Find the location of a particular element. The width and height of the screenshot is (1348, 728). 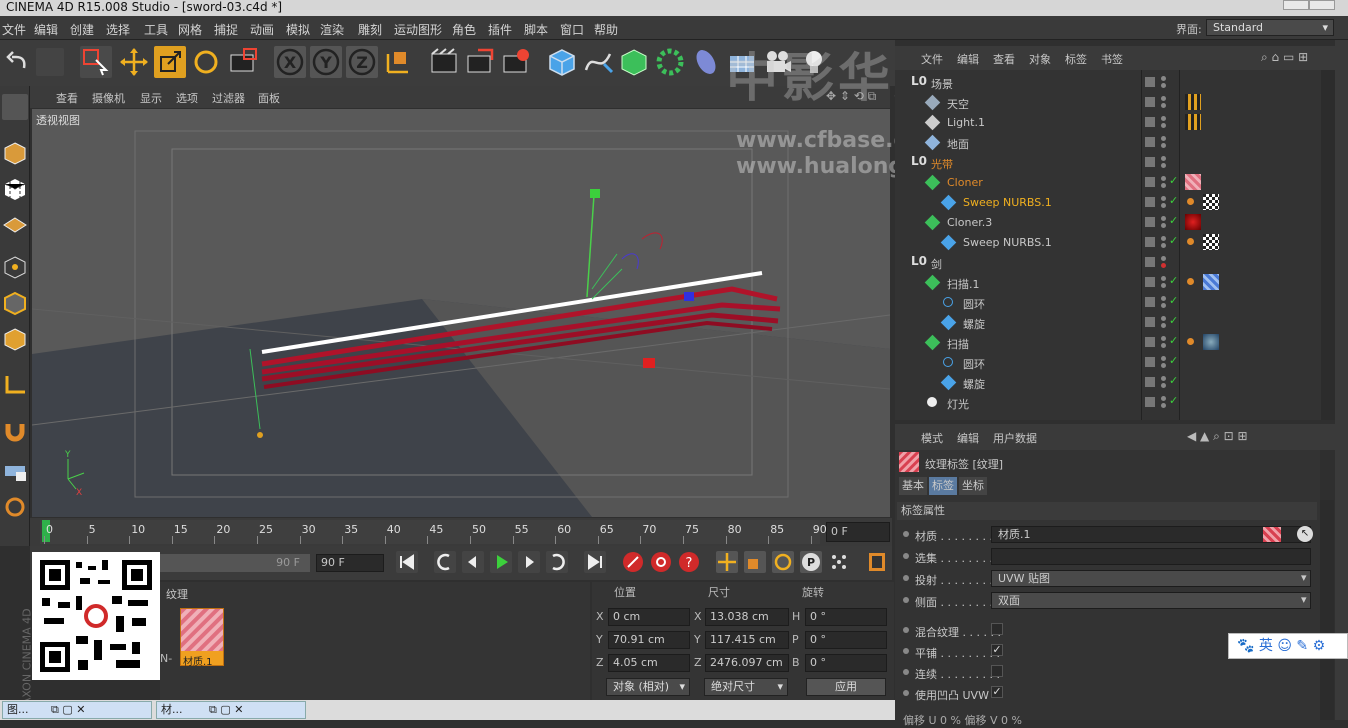

menu-item: 窗口 is located at coordinates (572, 29).